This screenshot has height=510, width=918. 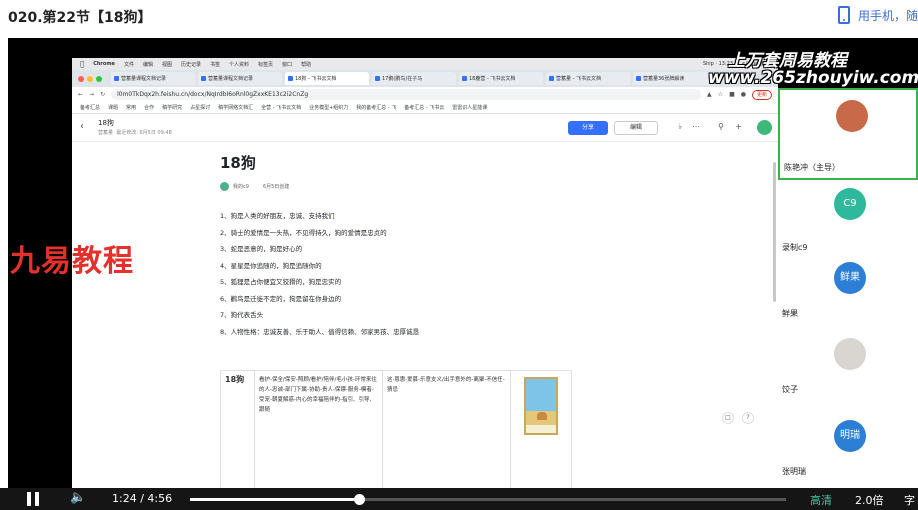 What do you see at coordinates (541, 406) in the screenshot?
I see `dog-card-image` at bounding box center [541, 406].